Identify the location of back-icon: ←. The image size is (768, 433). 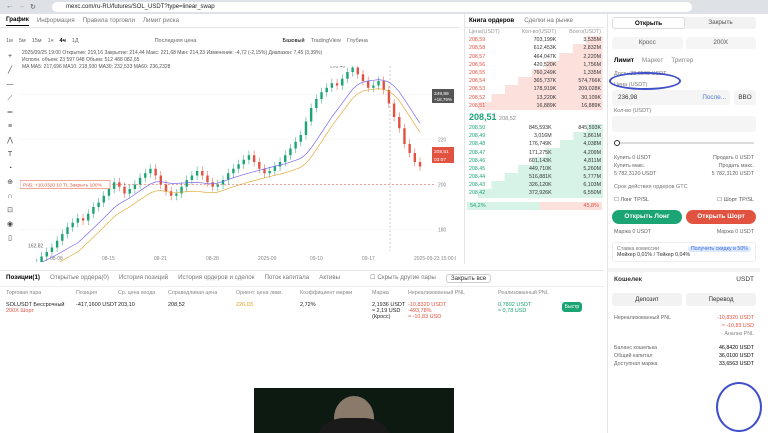
(9, 6).